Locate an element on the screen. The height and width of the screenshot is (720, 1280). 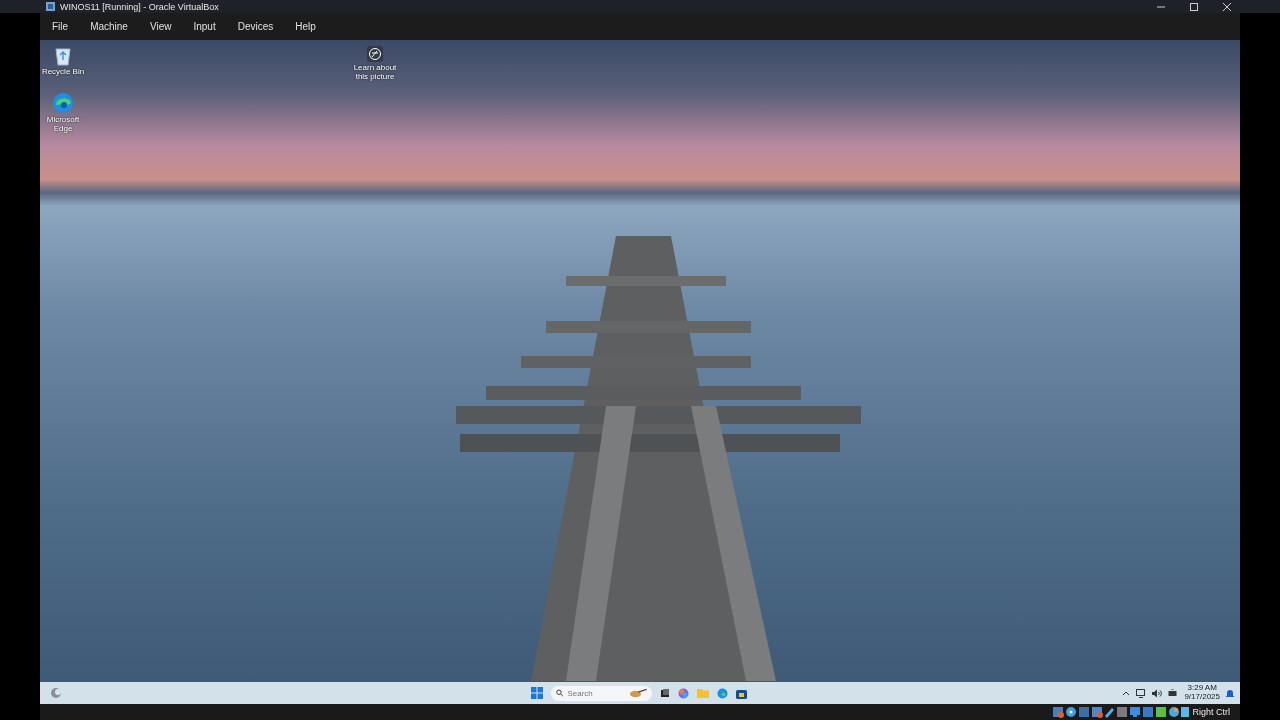
menu-item: File is located at coordinates (63, 26).